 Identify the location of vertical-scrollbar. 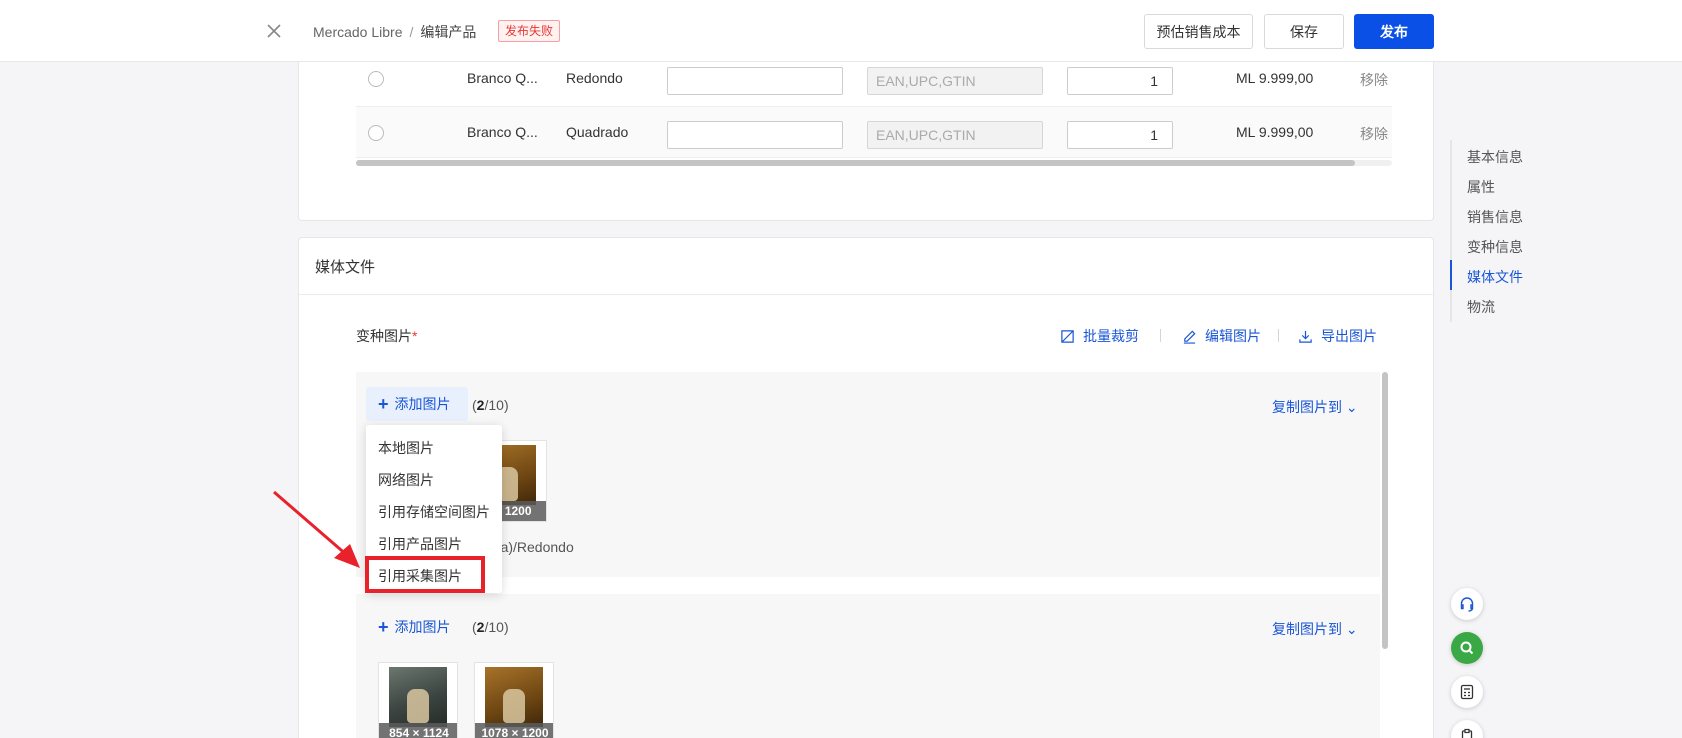
(1385, 510).